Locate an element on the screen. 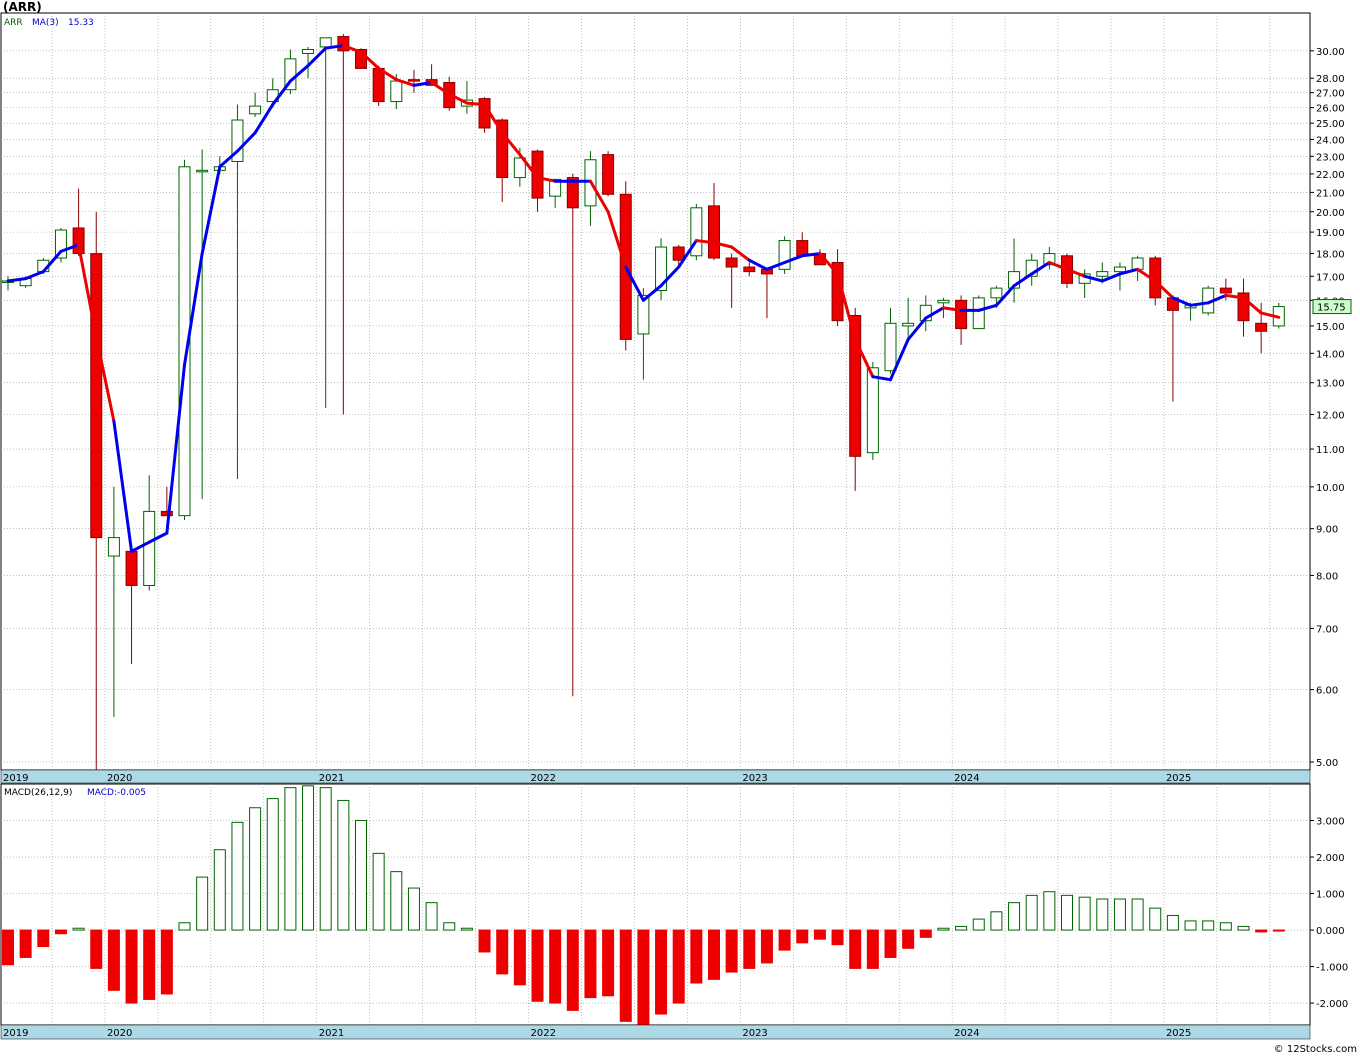 The image size is (1360, 1056). macd-x-tick-label: 2024 is located at coordinates (966, 1033).